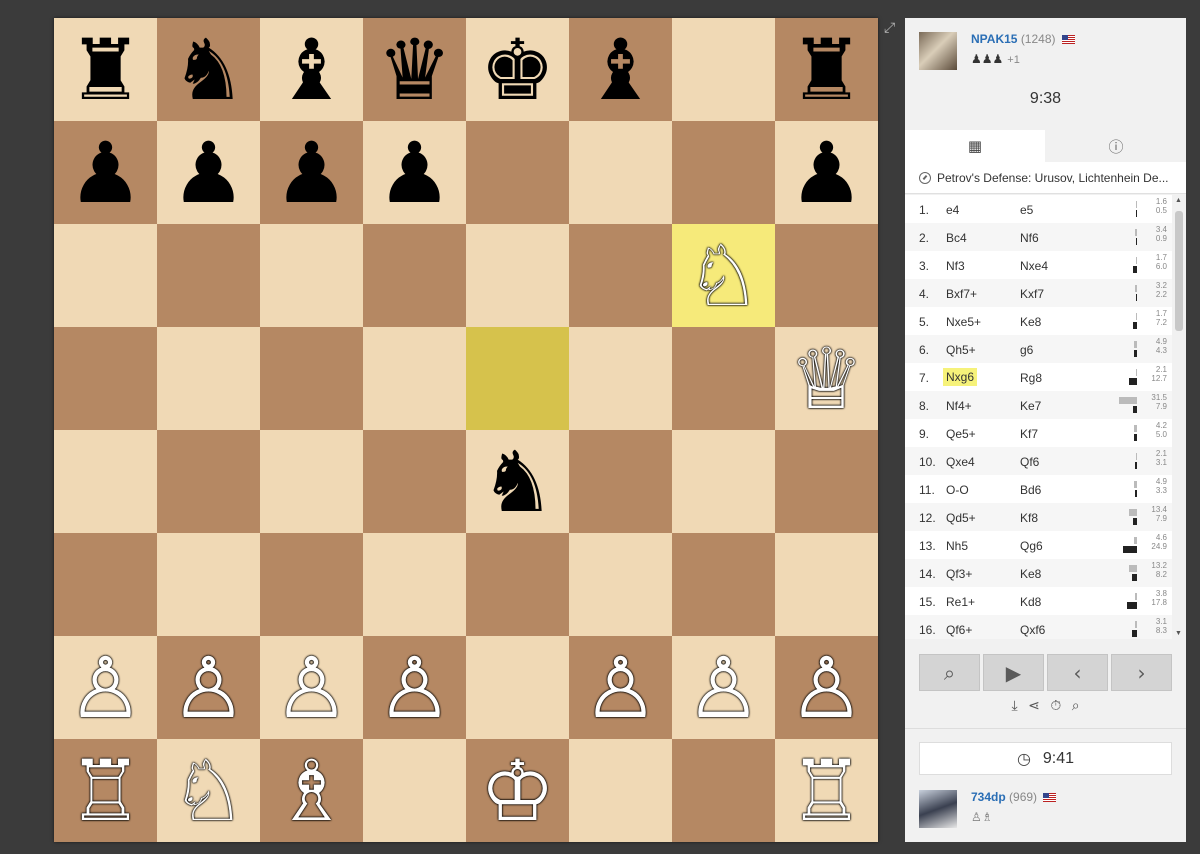  I want to click on square-c7: ♟, so click(311, 172).